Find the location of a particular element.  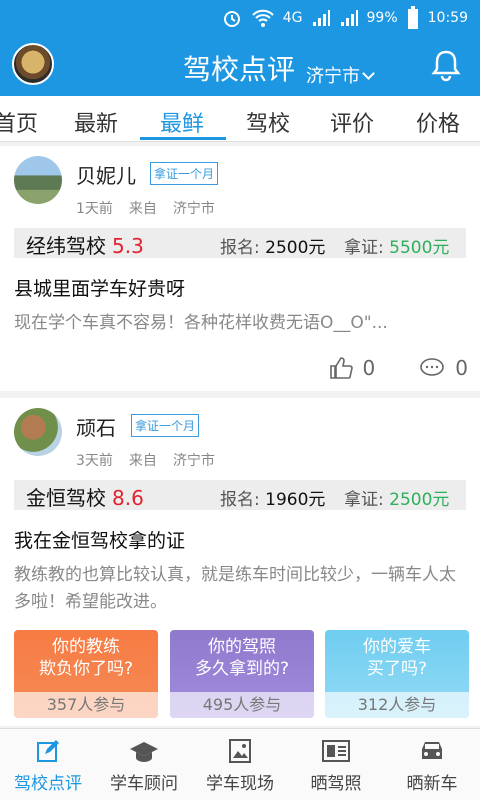

bell-icon is located at coordinates (446, 65).